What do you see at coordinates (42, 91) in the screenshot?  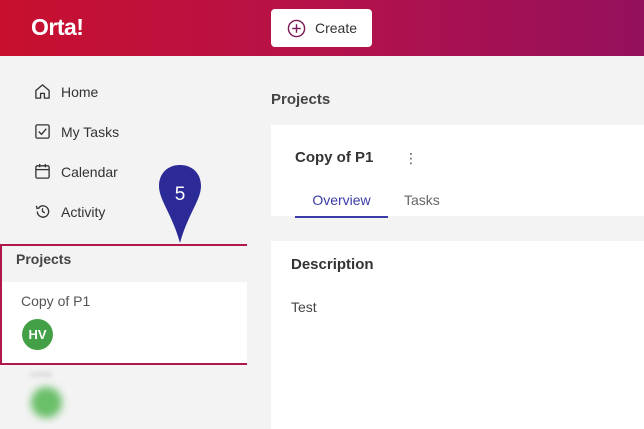 I see `home-icon` at bounding box center [42, 91].